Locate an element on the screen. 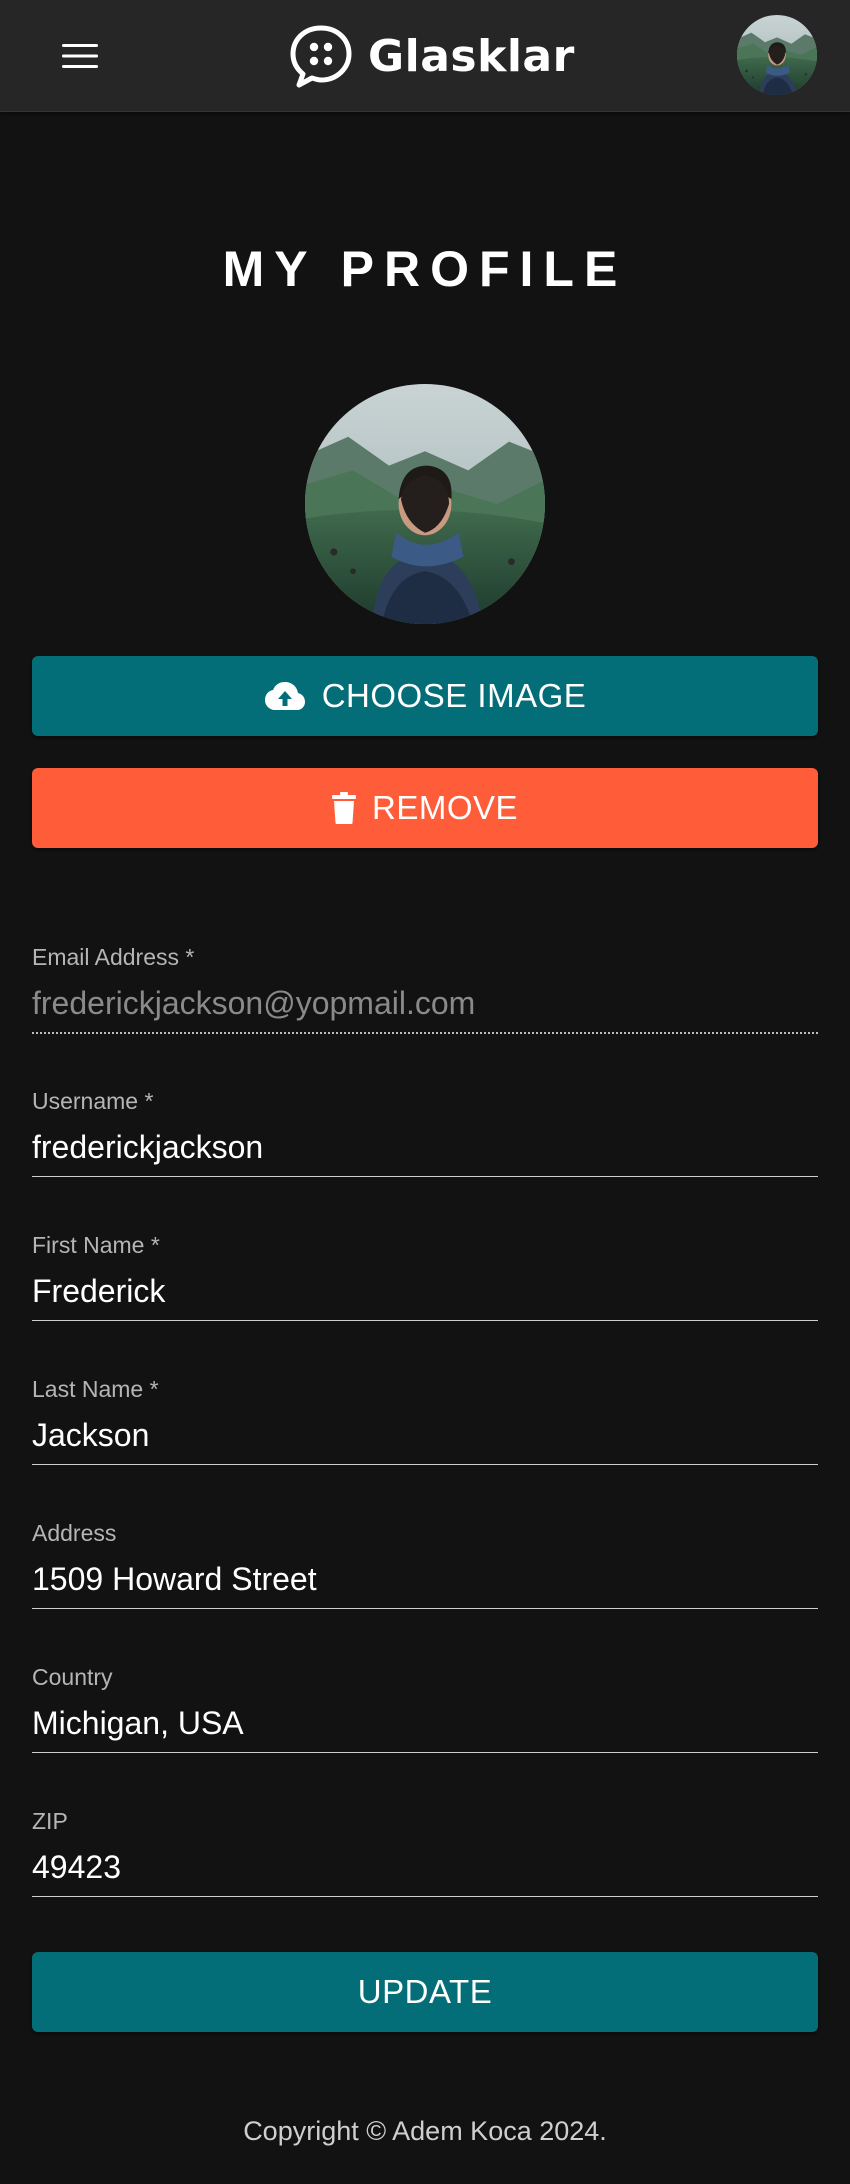  country-field: Country is located at coordinates (425, 1708).